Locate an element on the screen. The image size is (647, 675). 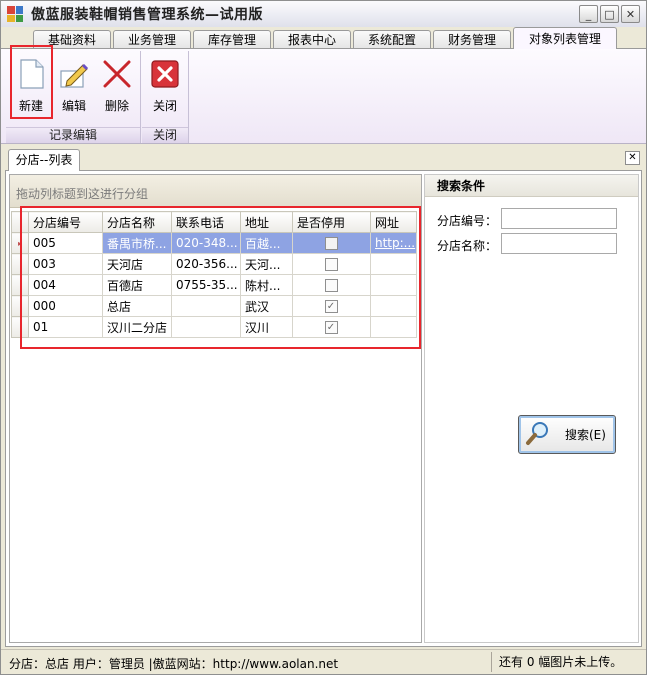
edit-button: 编辑 is located at coordinates (74, 86).